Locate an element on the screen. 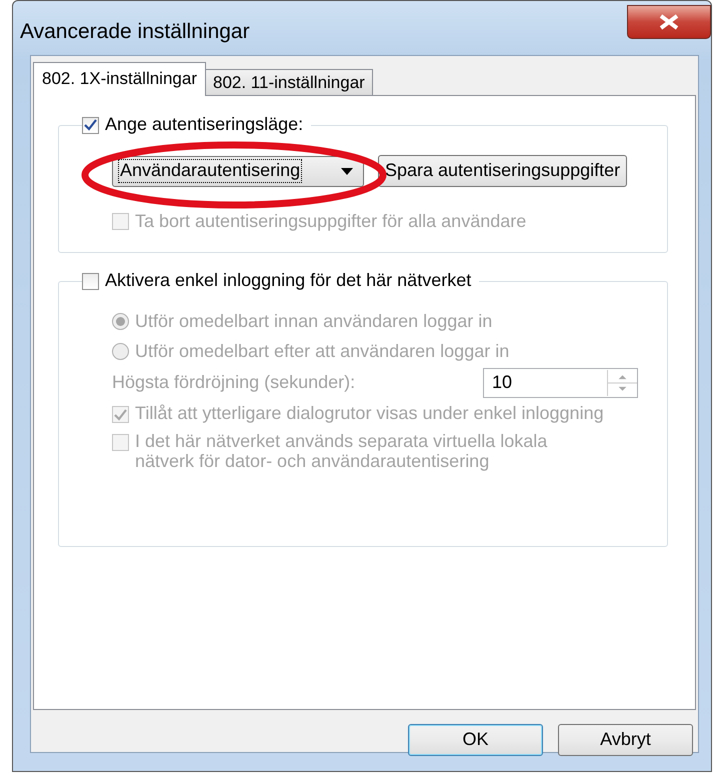 Image resolution: width=718 pixels, height=774 pixels. dialog-button: Avbryt is located at coordinates (625, 740).